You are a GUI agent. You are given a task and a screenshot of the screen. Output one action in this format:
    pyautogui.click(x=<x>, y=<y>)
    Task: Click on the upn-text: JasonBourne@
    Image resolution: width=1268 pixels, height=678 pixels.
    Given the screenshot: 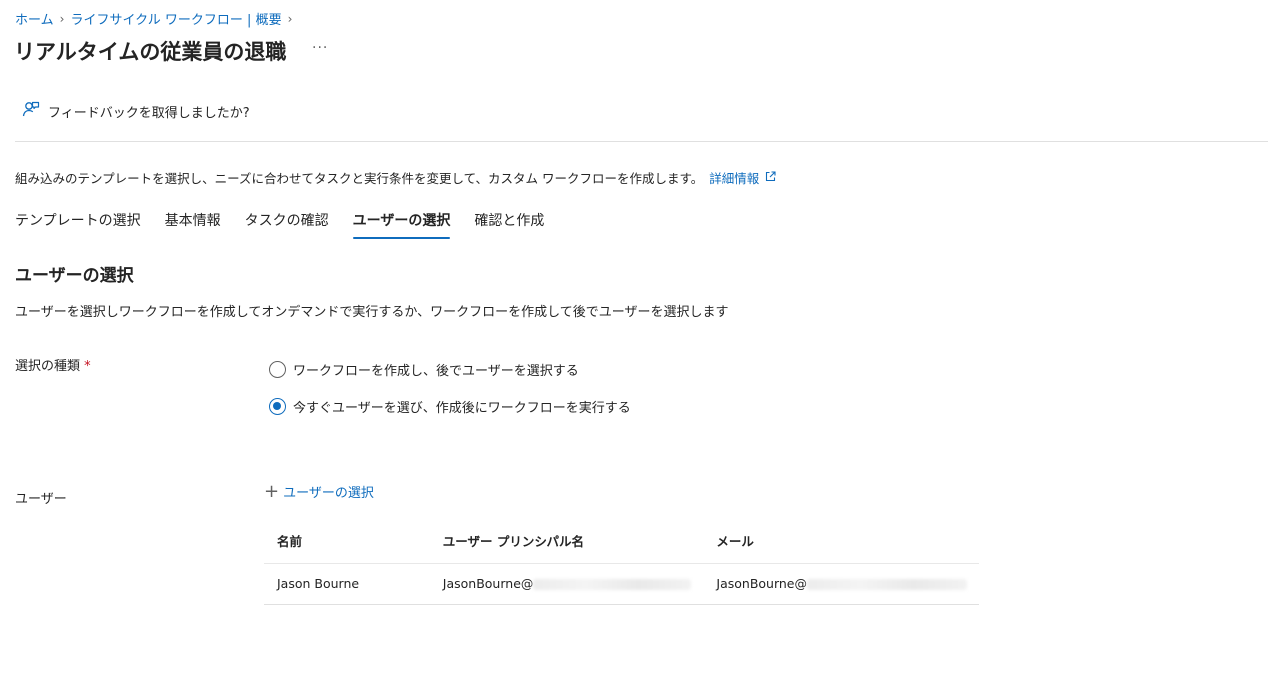 What is the action you would take?
    pyautogui.click(x=488, y=583)
    